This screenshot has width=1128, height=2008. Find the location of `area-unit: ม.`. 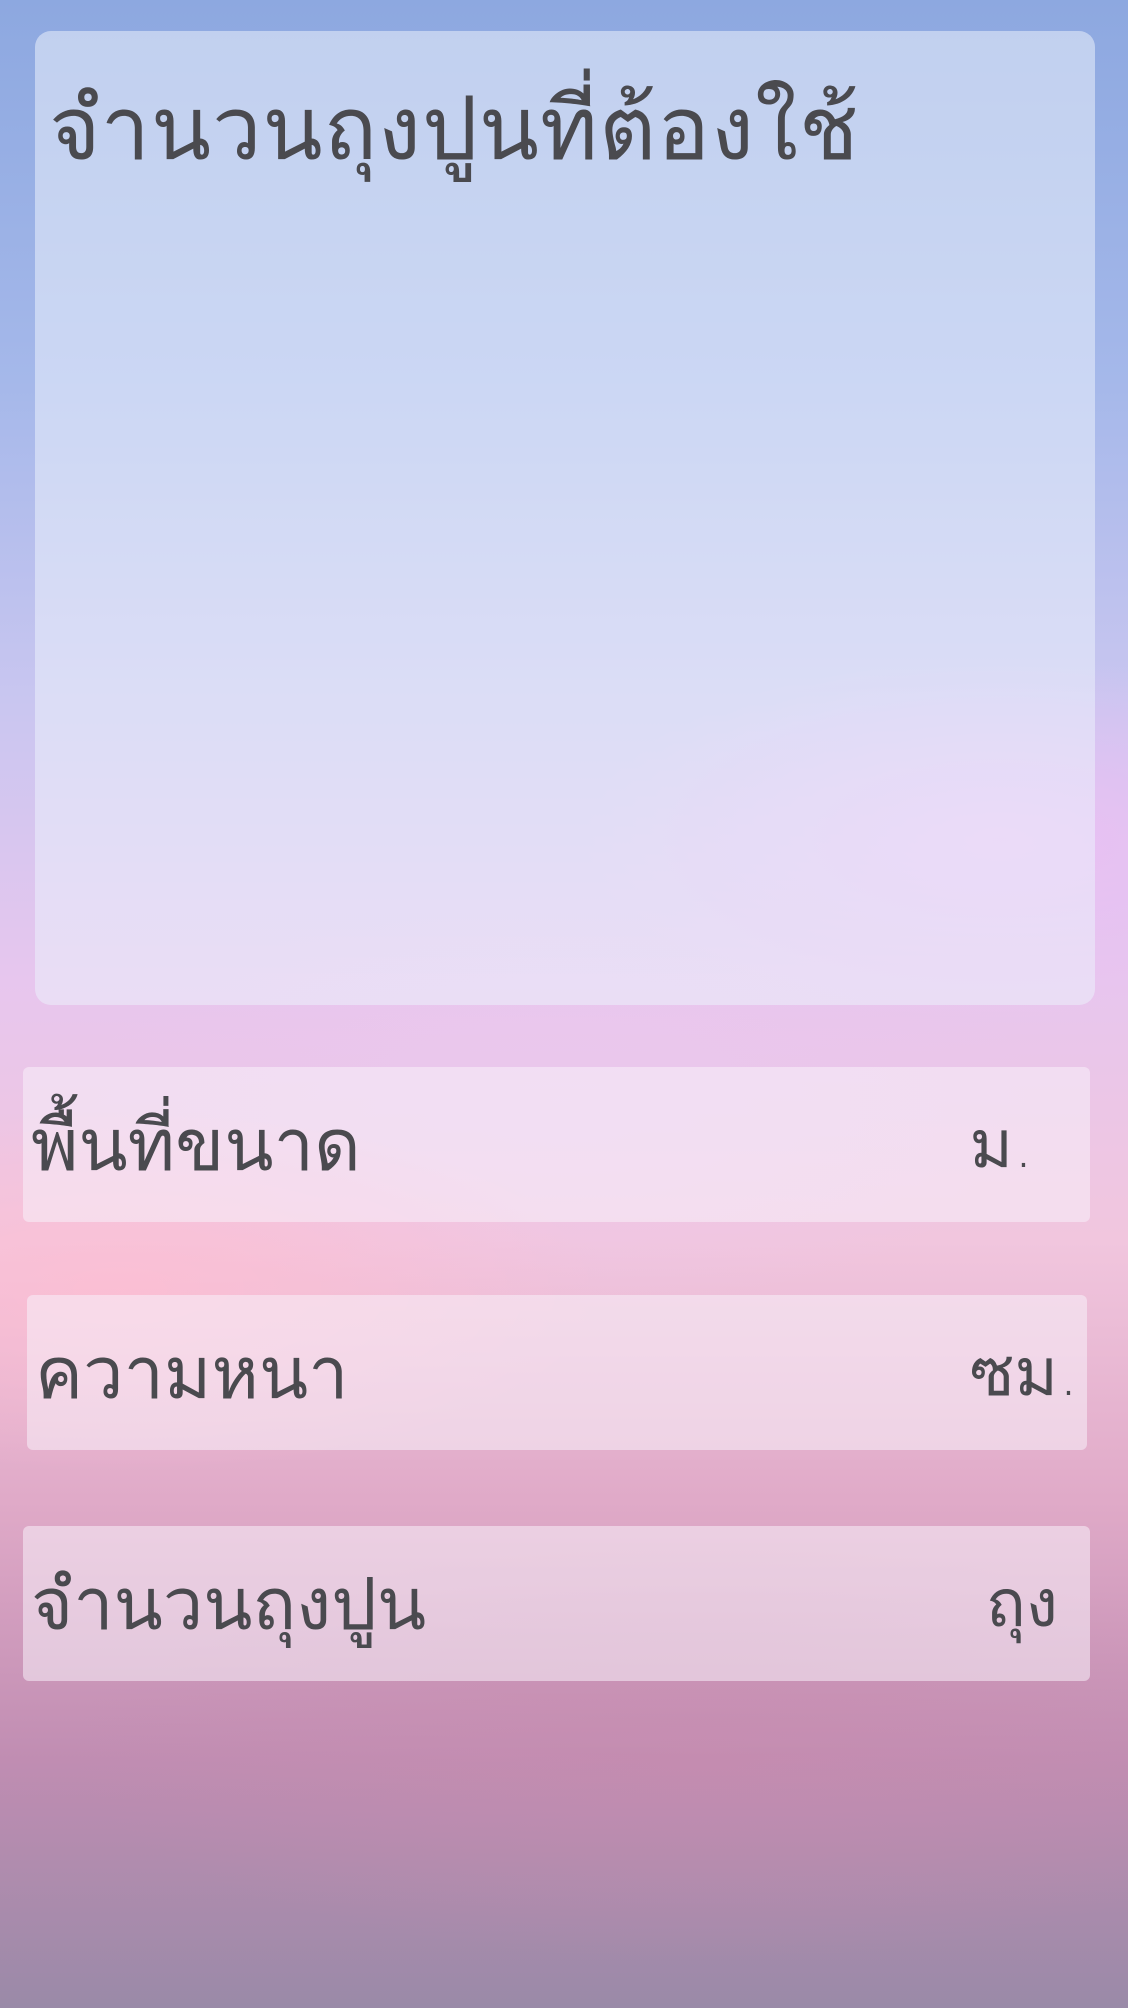

area-unit: ม. is located at coordinates (1002, 1144).